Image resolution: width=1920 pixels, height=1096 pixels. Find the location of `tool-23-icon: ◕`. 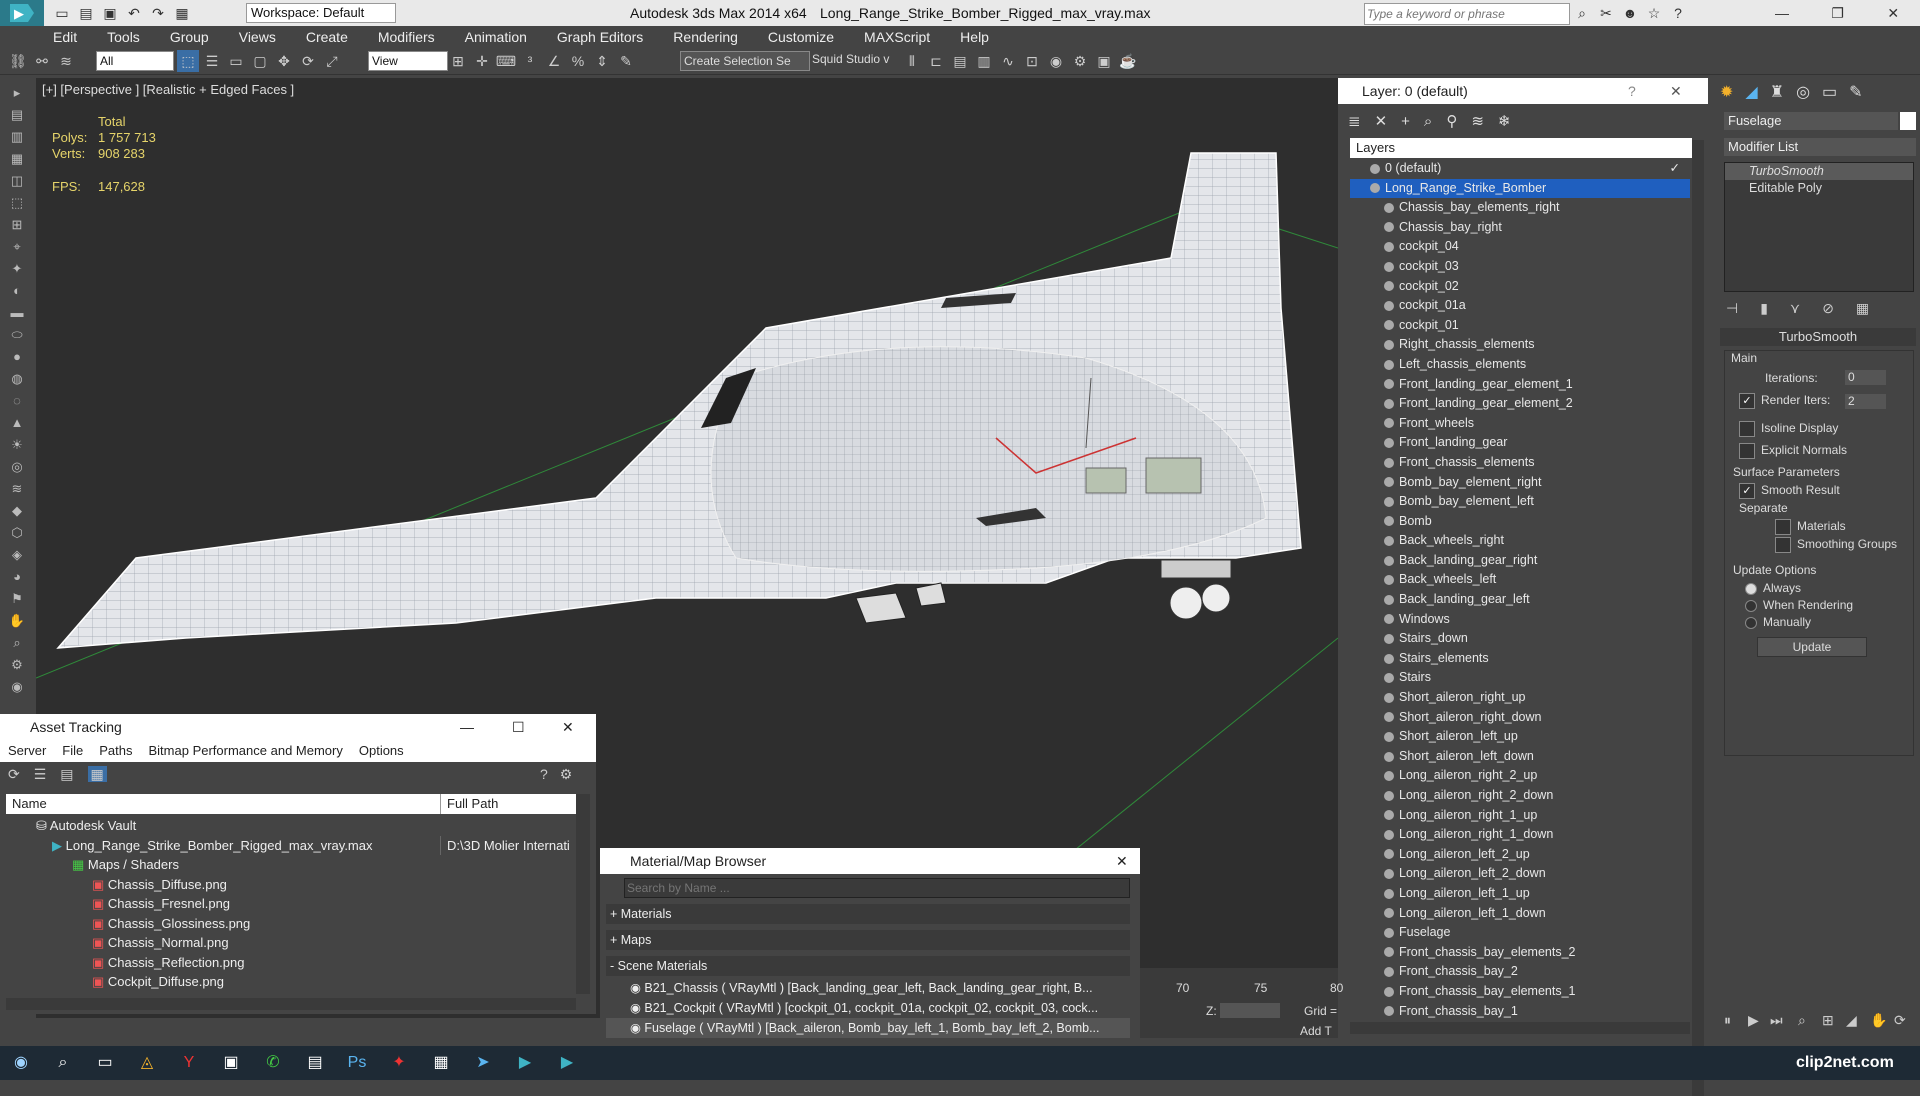

tool-23-icon: ◕ is located at coordinates (17, 577).